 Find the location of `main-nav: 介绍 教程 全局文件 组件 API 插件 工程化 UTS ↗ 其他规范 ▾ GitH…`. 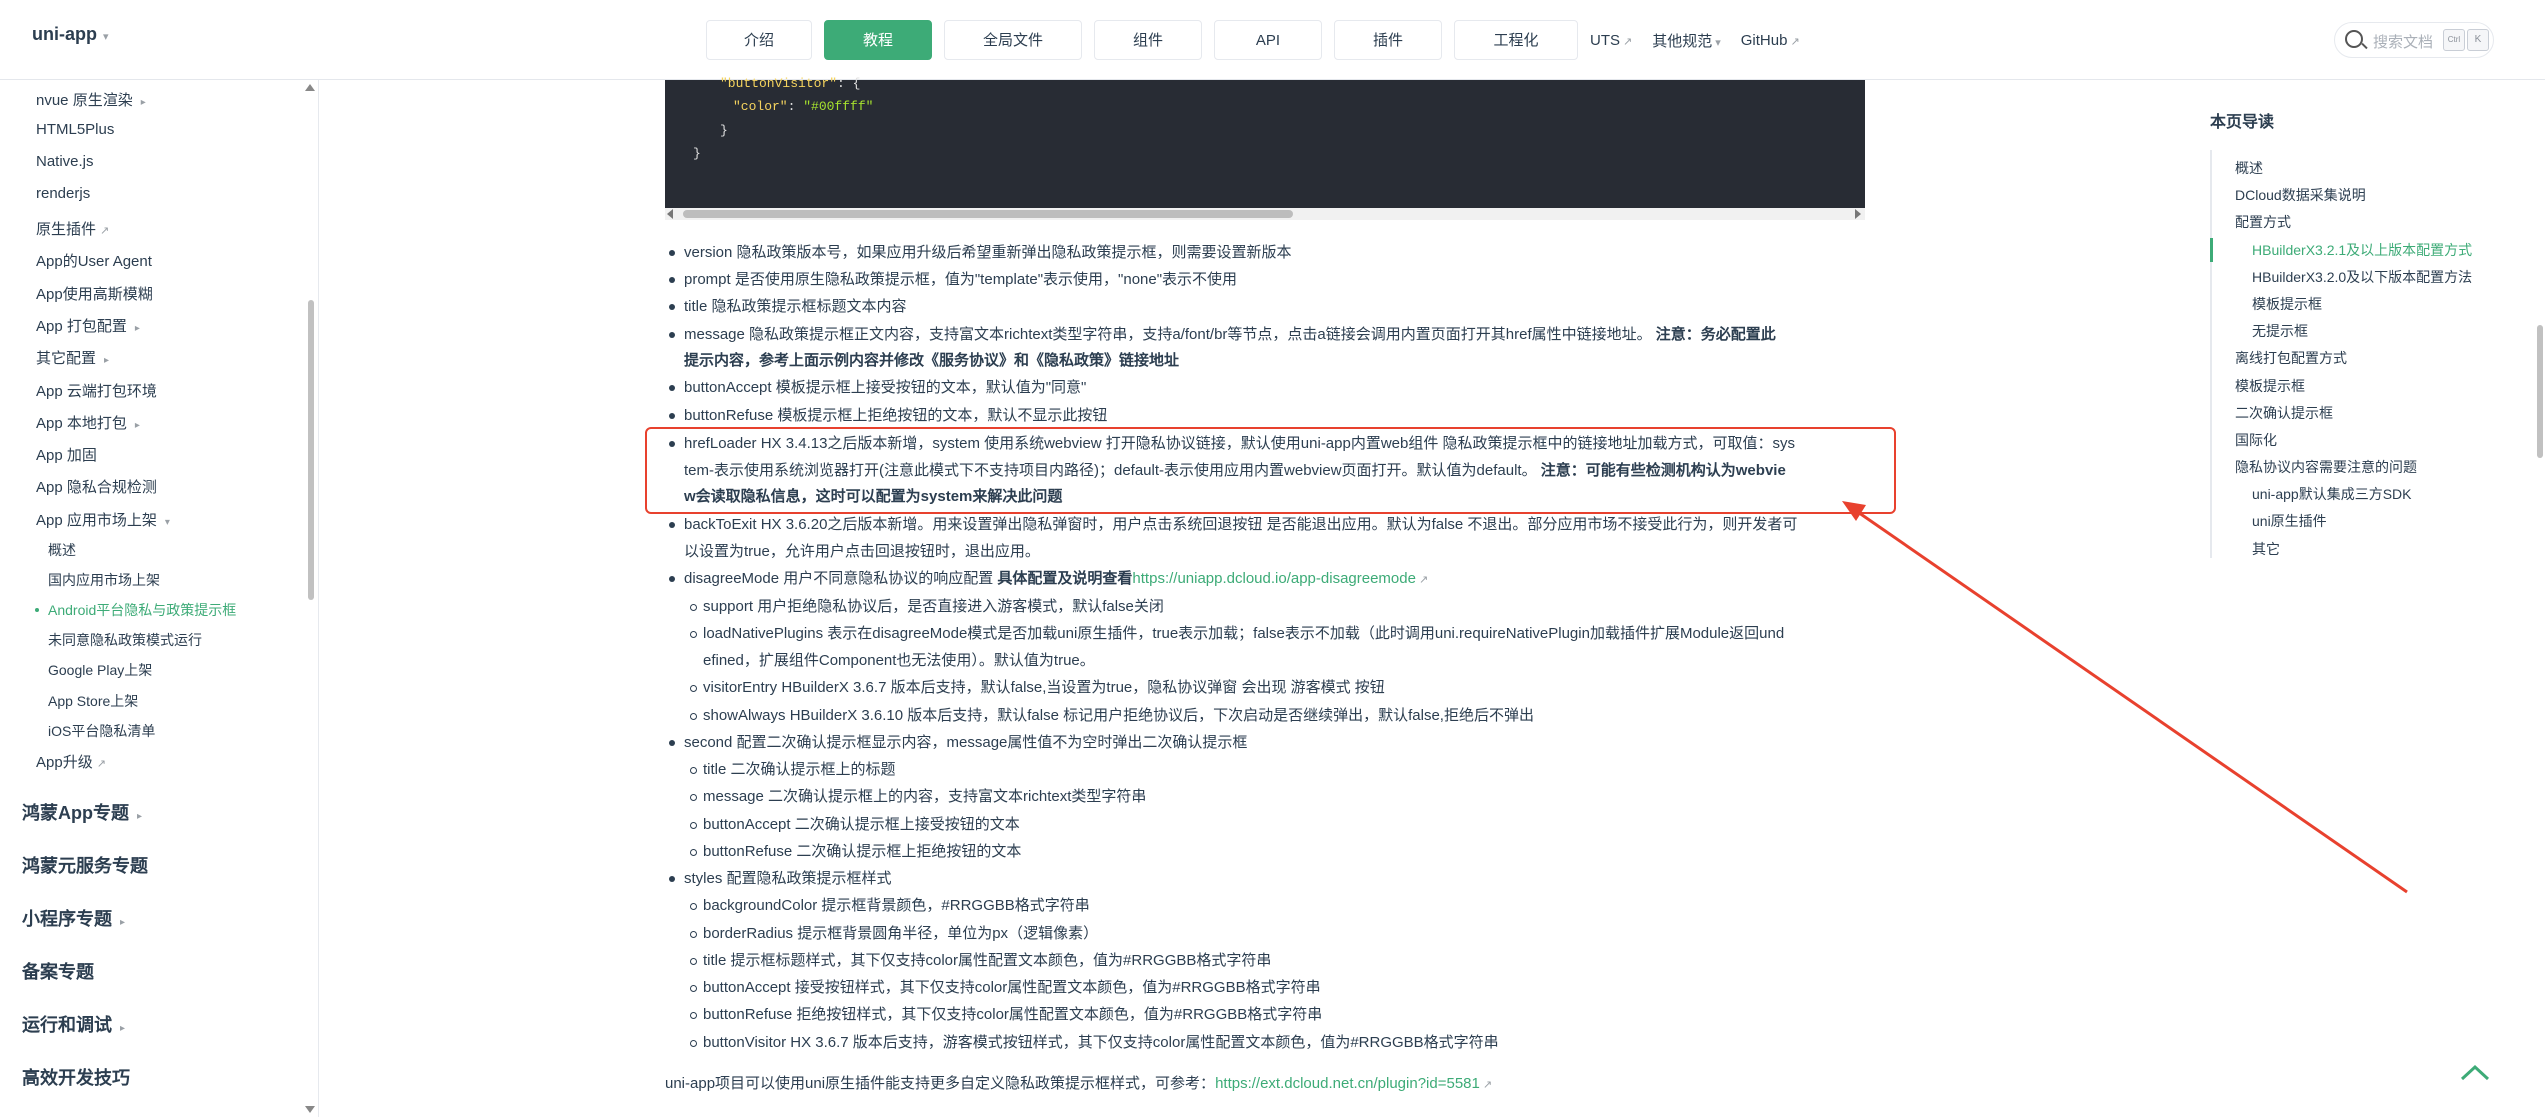

main-nav: 介绍 教程 全局文件 组件 API 插件 工程化 UTS ↗ 其他规范 ▾ GitH… is located at coordinates (1263, 40).